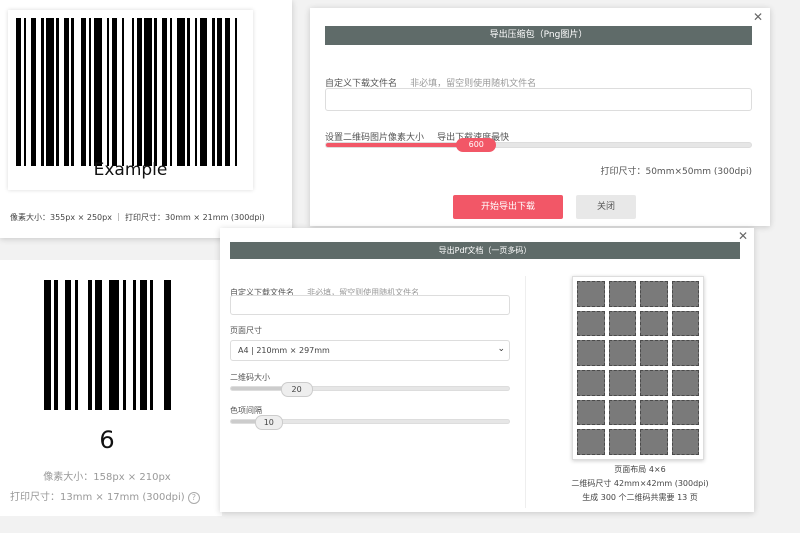 The width and height of the screenshot is (800, 533). I want to click on slider-thumb: 10, so click(268, 422).